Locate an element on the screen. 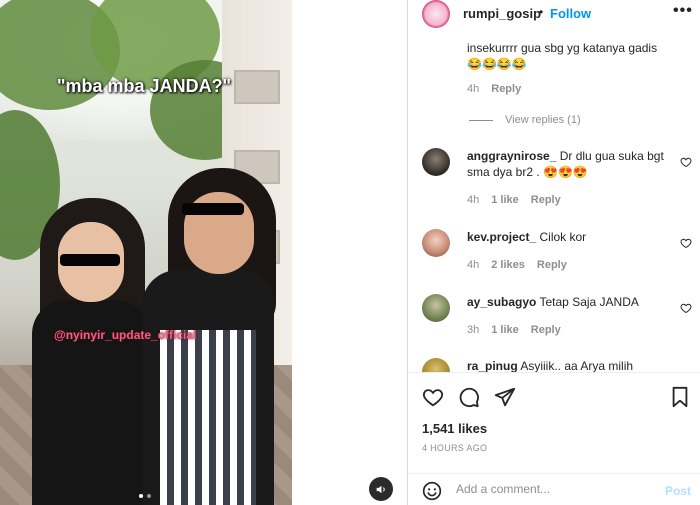 The image size is (700, 505). commenter-username: kev.project_ is located at coordinates (501, 237).